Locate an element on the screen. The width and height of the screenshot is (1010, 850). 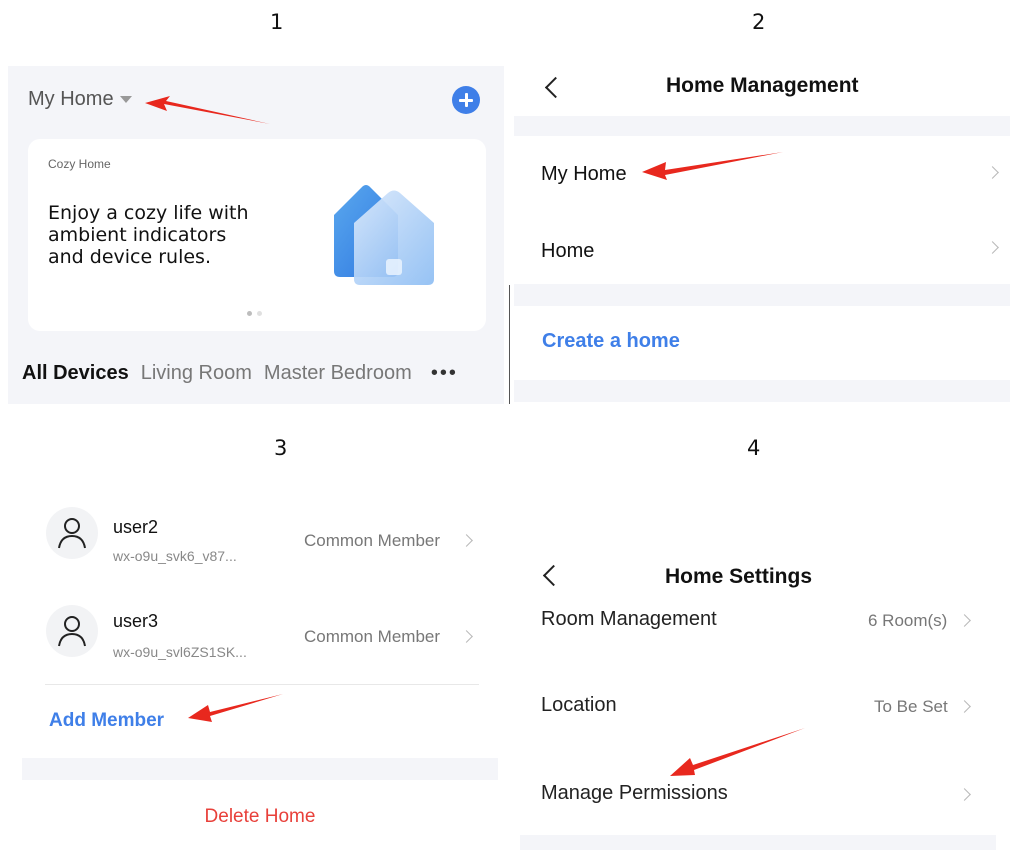
carousel-dot is located at coordinates (259, 313).